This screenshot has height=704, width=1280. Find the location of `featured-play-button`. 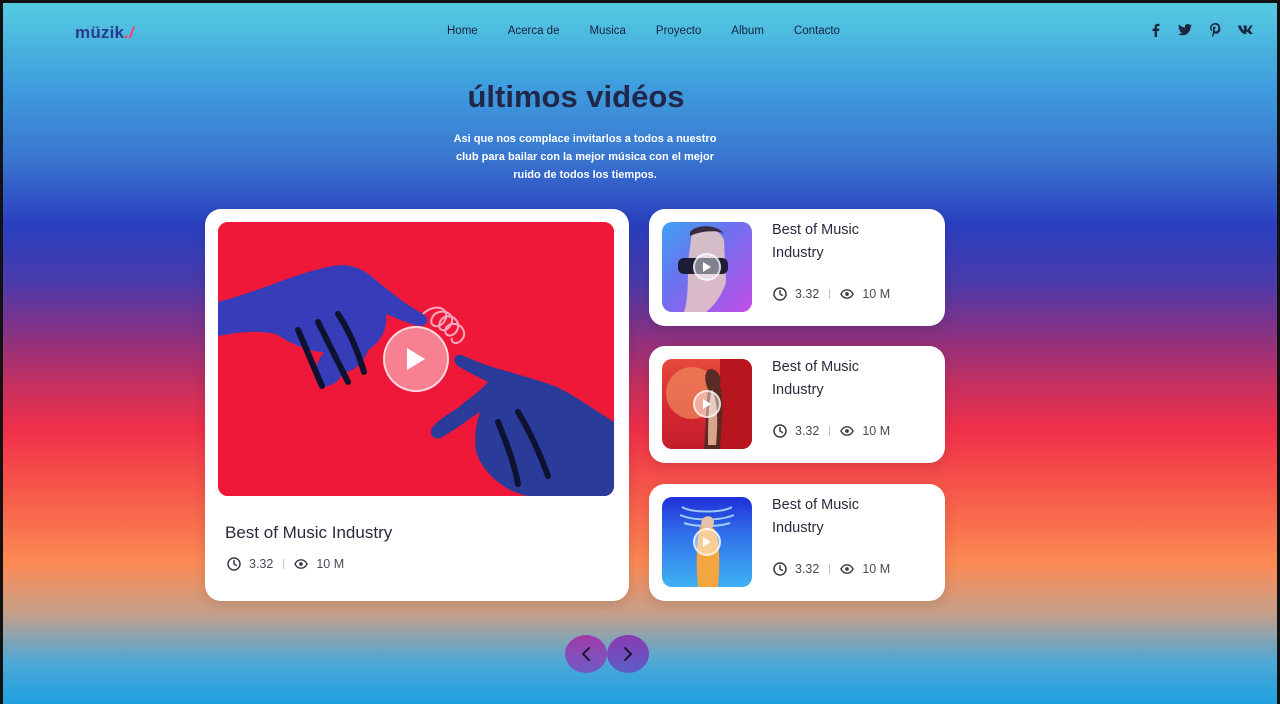

featured-play-button is located at coordinates (416, 359).